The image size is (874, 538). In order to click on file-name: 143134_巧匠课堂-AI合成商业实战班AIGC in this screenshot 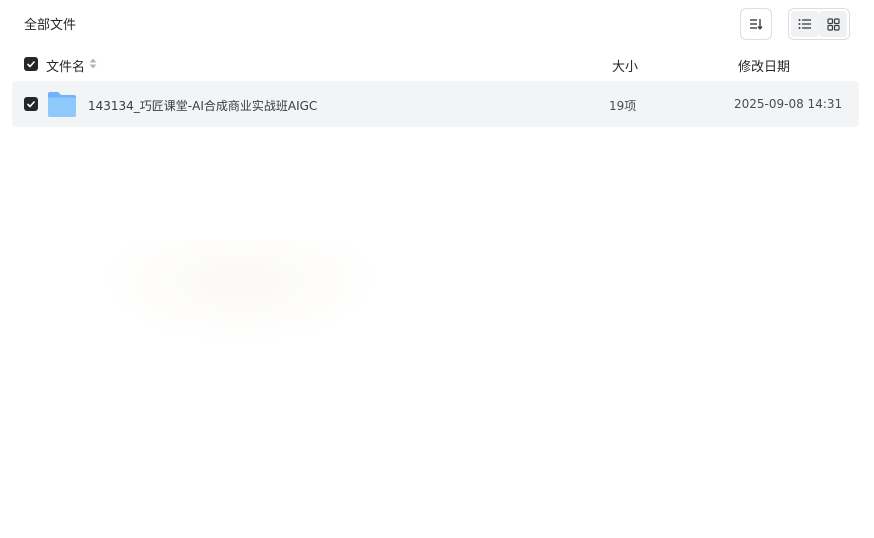, I will do `click(202, 105)`.